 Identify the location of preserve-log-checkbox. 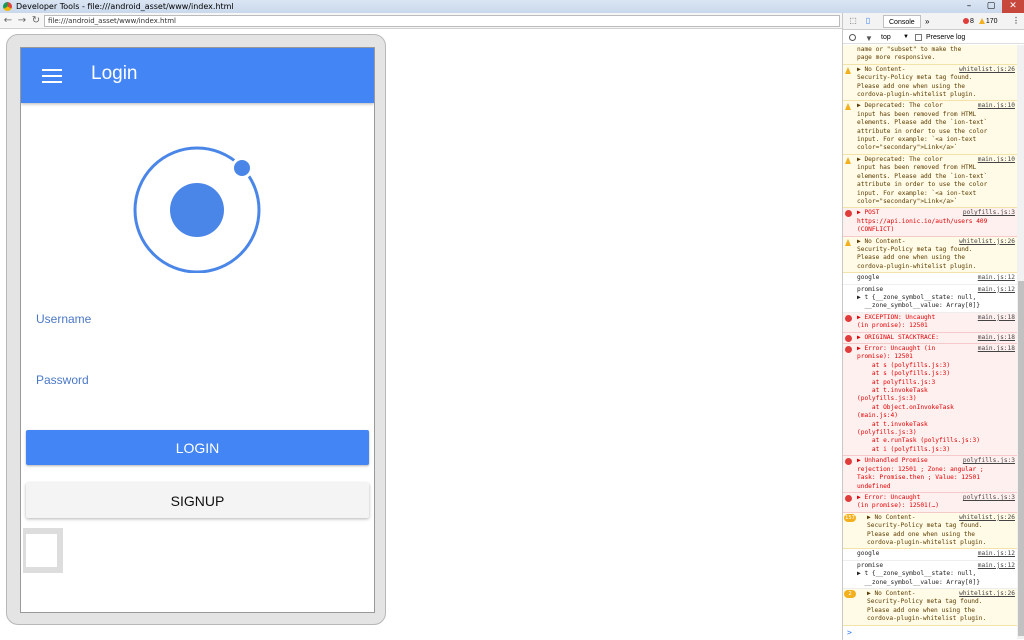
(918, 37).